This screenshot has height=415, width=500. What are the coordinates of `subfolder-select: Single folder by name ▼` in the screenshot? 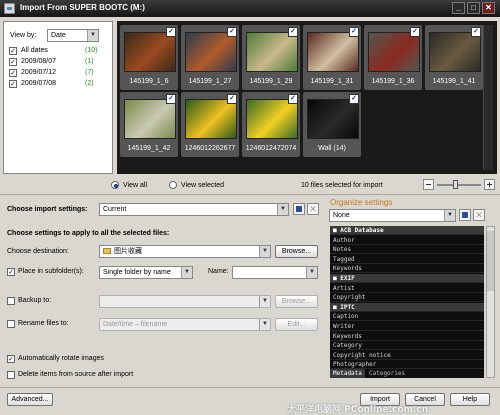 It's located at (146, 272).